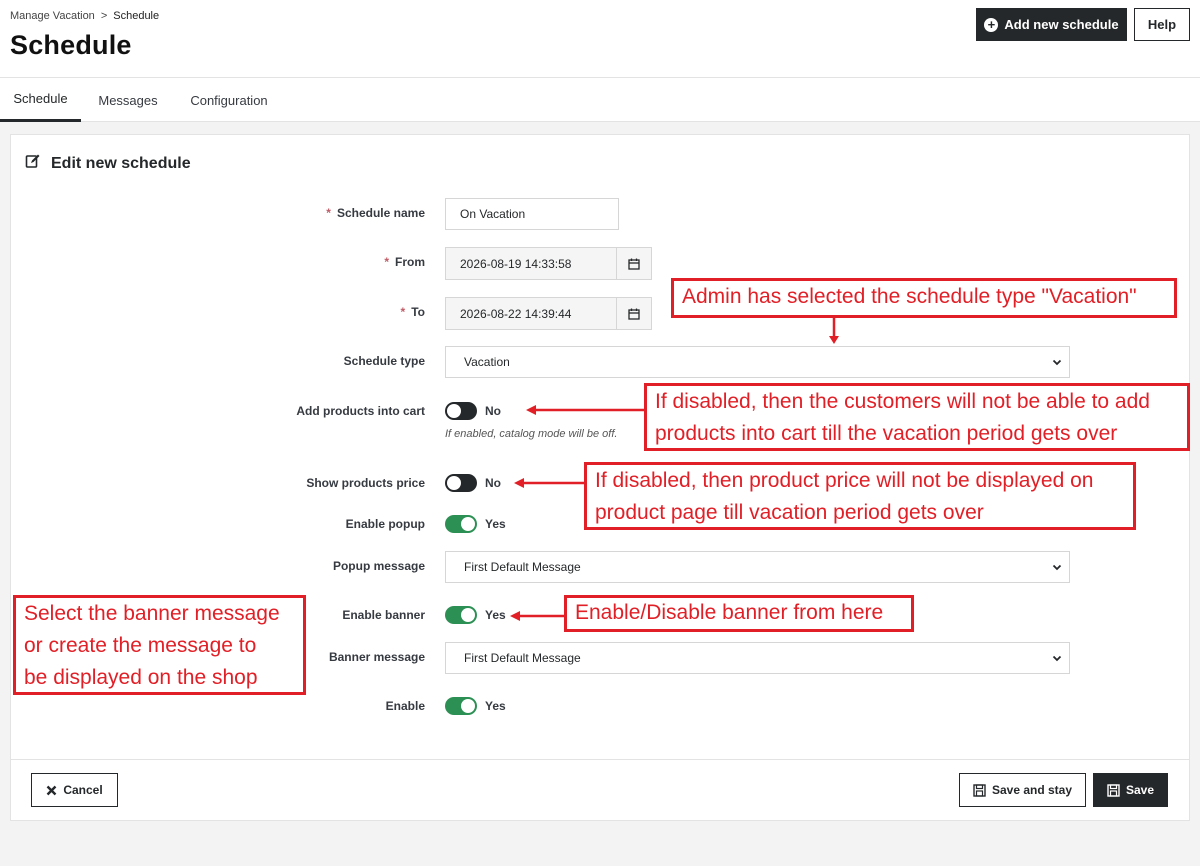 The width and height of the screenshot is (1200, 866). Describe the element at coordinates (757, 658) in the screenshot. I see `banner-message-select: First Default Message` at that location.